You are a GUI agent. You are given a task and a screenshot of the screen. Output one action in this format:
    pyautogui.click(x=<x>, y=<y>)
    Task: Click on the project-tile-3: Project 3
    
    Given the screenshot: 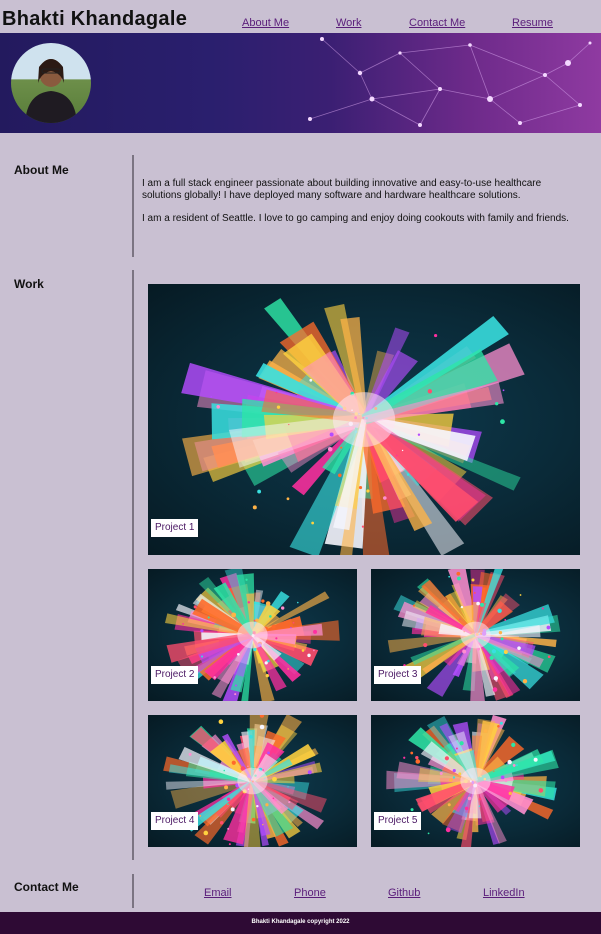 What is the action you would take?
    pyautogui.click(x=475, y=635)
    